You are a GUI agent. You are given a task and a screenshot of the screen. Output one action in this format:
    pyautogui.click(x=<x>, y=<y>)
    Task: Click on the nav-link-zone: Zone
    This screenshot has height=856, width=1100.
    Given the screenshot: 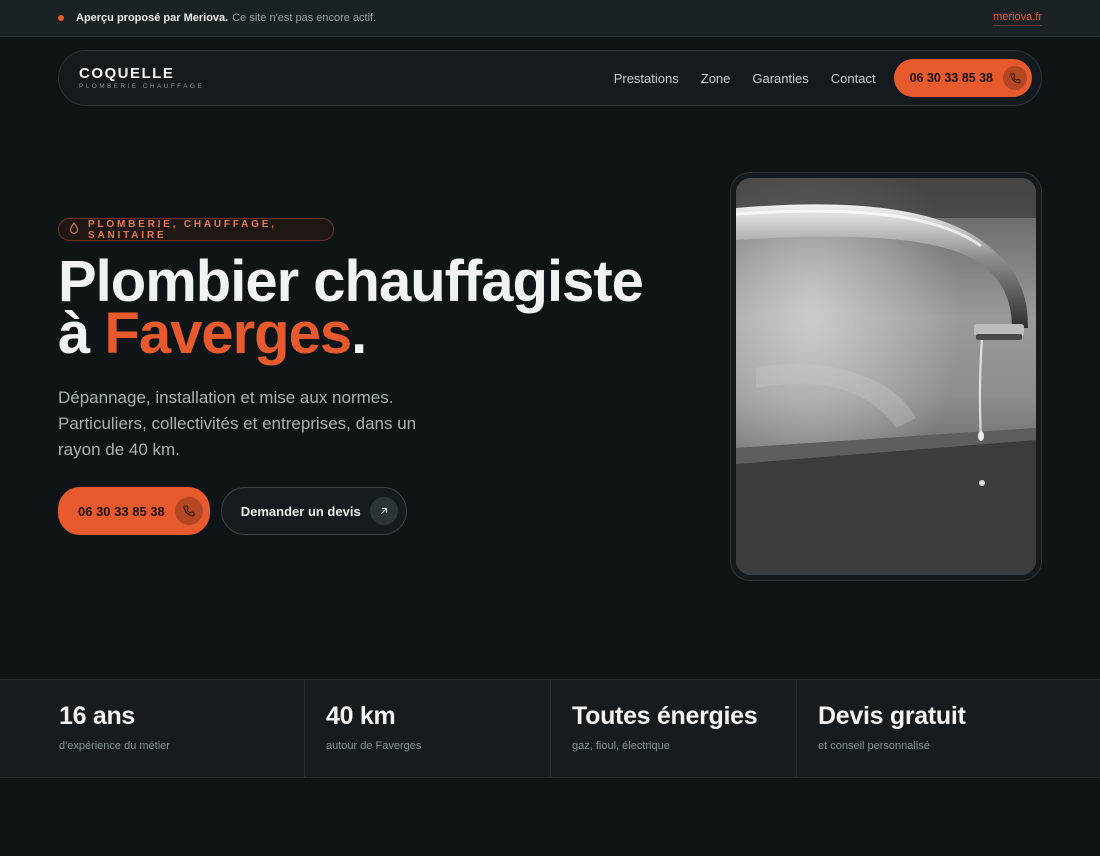 What is the action you would take?
    pyautogui.click(x=716, y=78)
    